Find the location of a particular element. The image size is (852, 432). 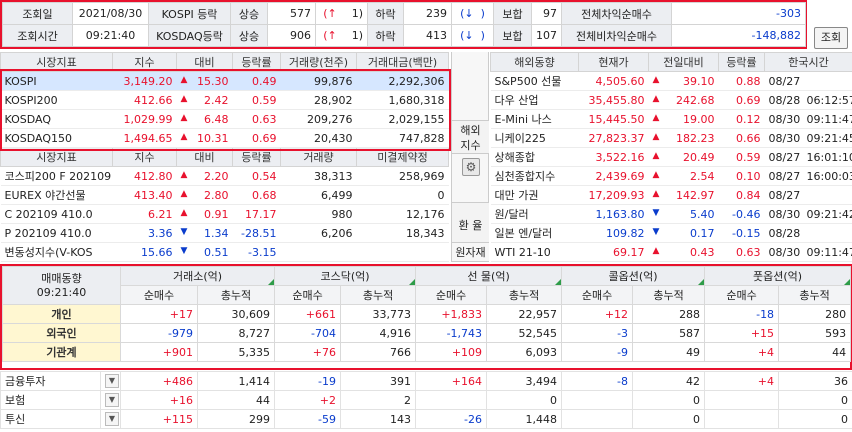

refresh-button: 조회 is located at coordinates (831, 38).